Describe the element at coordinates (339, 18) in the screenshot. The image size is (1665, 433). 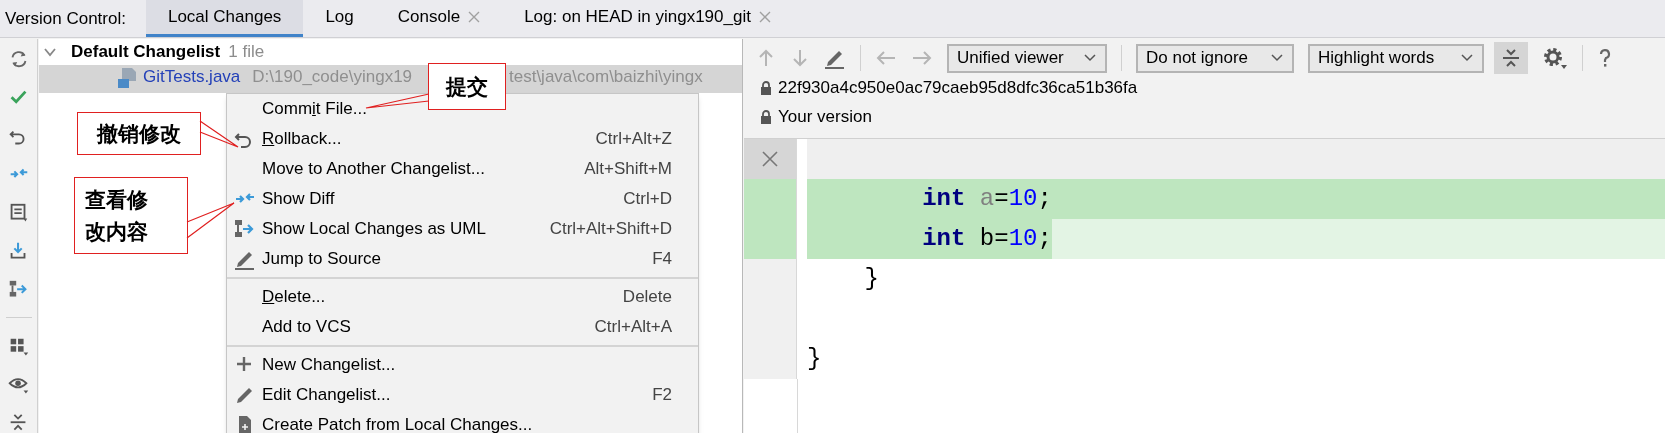
I see `tab: Log` at that location.